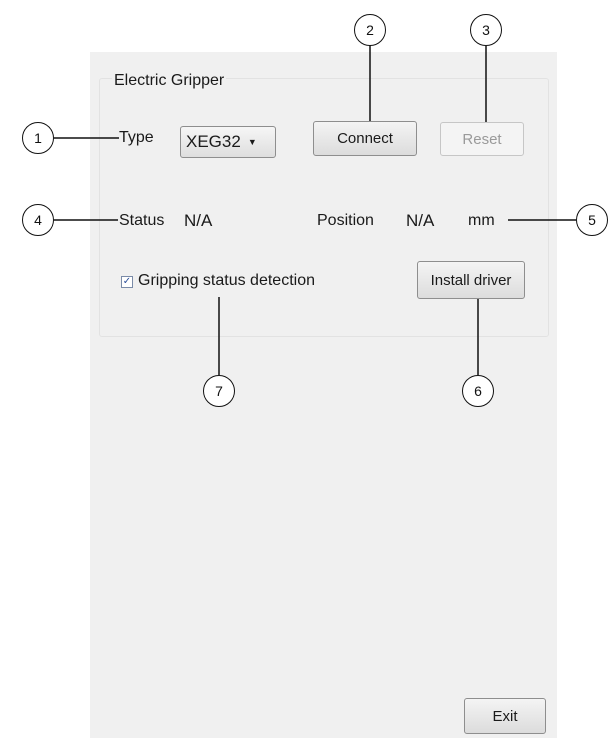 The image size is (608, 738). Describe the element at coordinates (38, 138) in the screenshot. I see `callout-1: 1` at that location.